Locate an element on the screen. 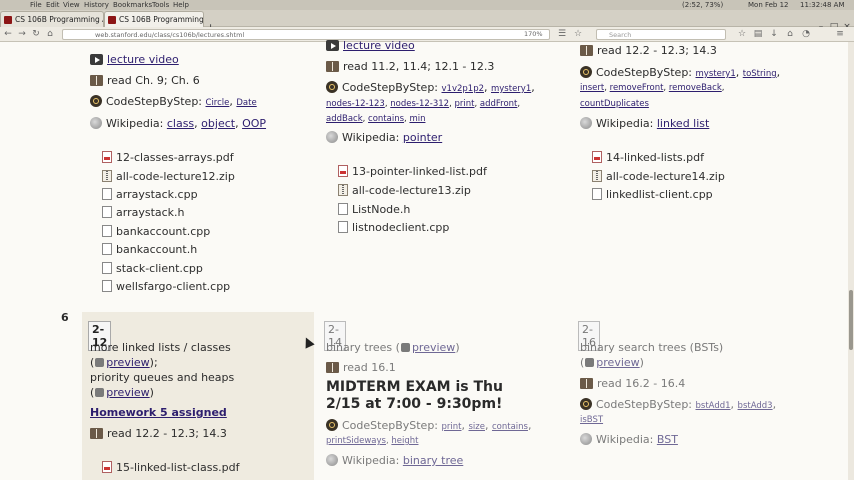 The height and width of the screenshot is (480, 854). menu-history: History is located at coordinates (96, 5).